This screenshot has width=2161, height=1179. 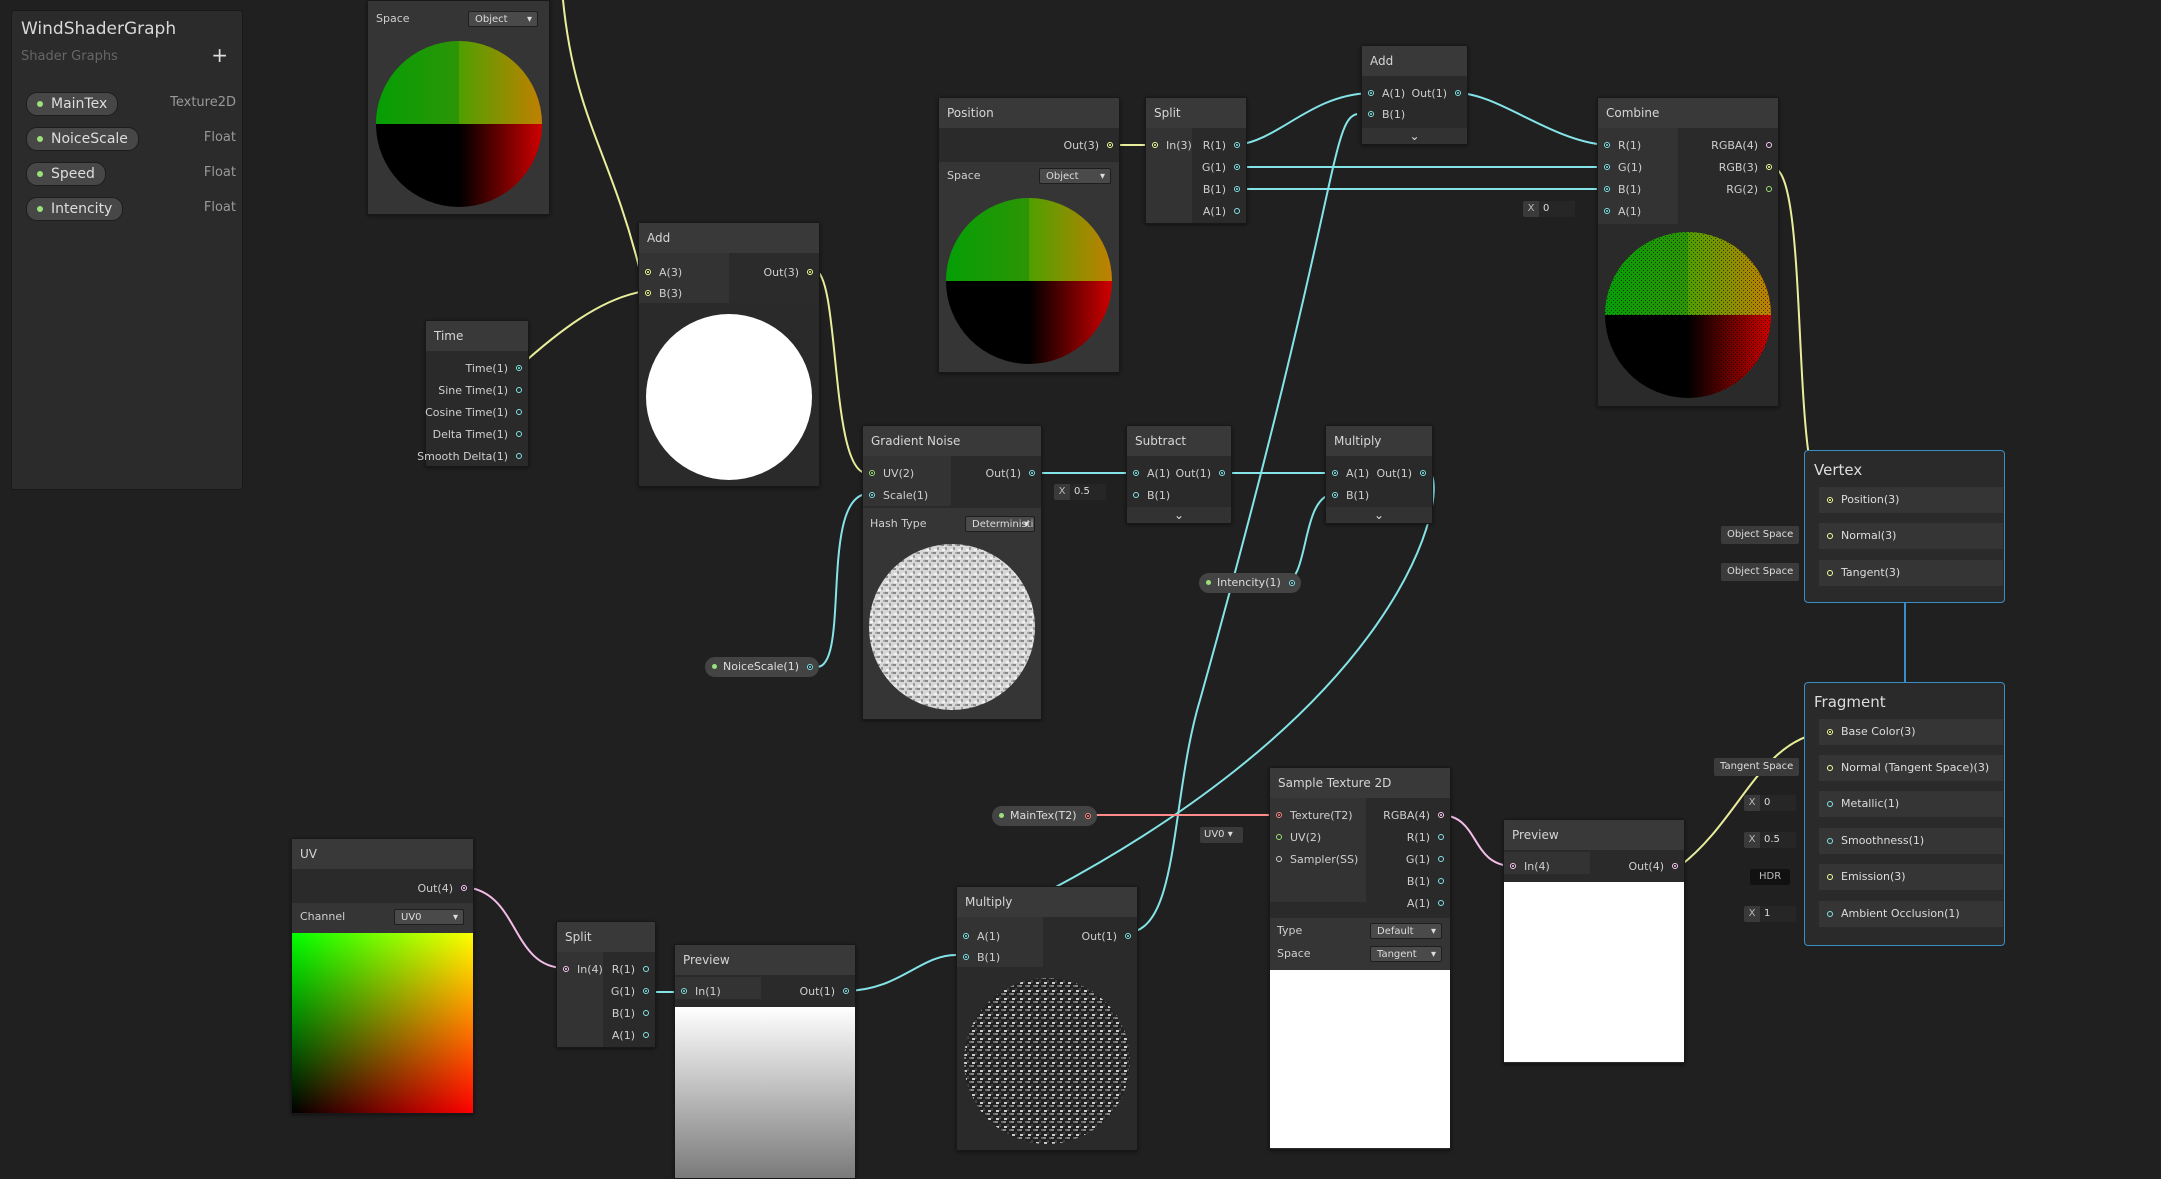 I want to click on node-subtract: Subtract A(1) B(1) Out(1) ⌄, so click(x=1179, y=474).